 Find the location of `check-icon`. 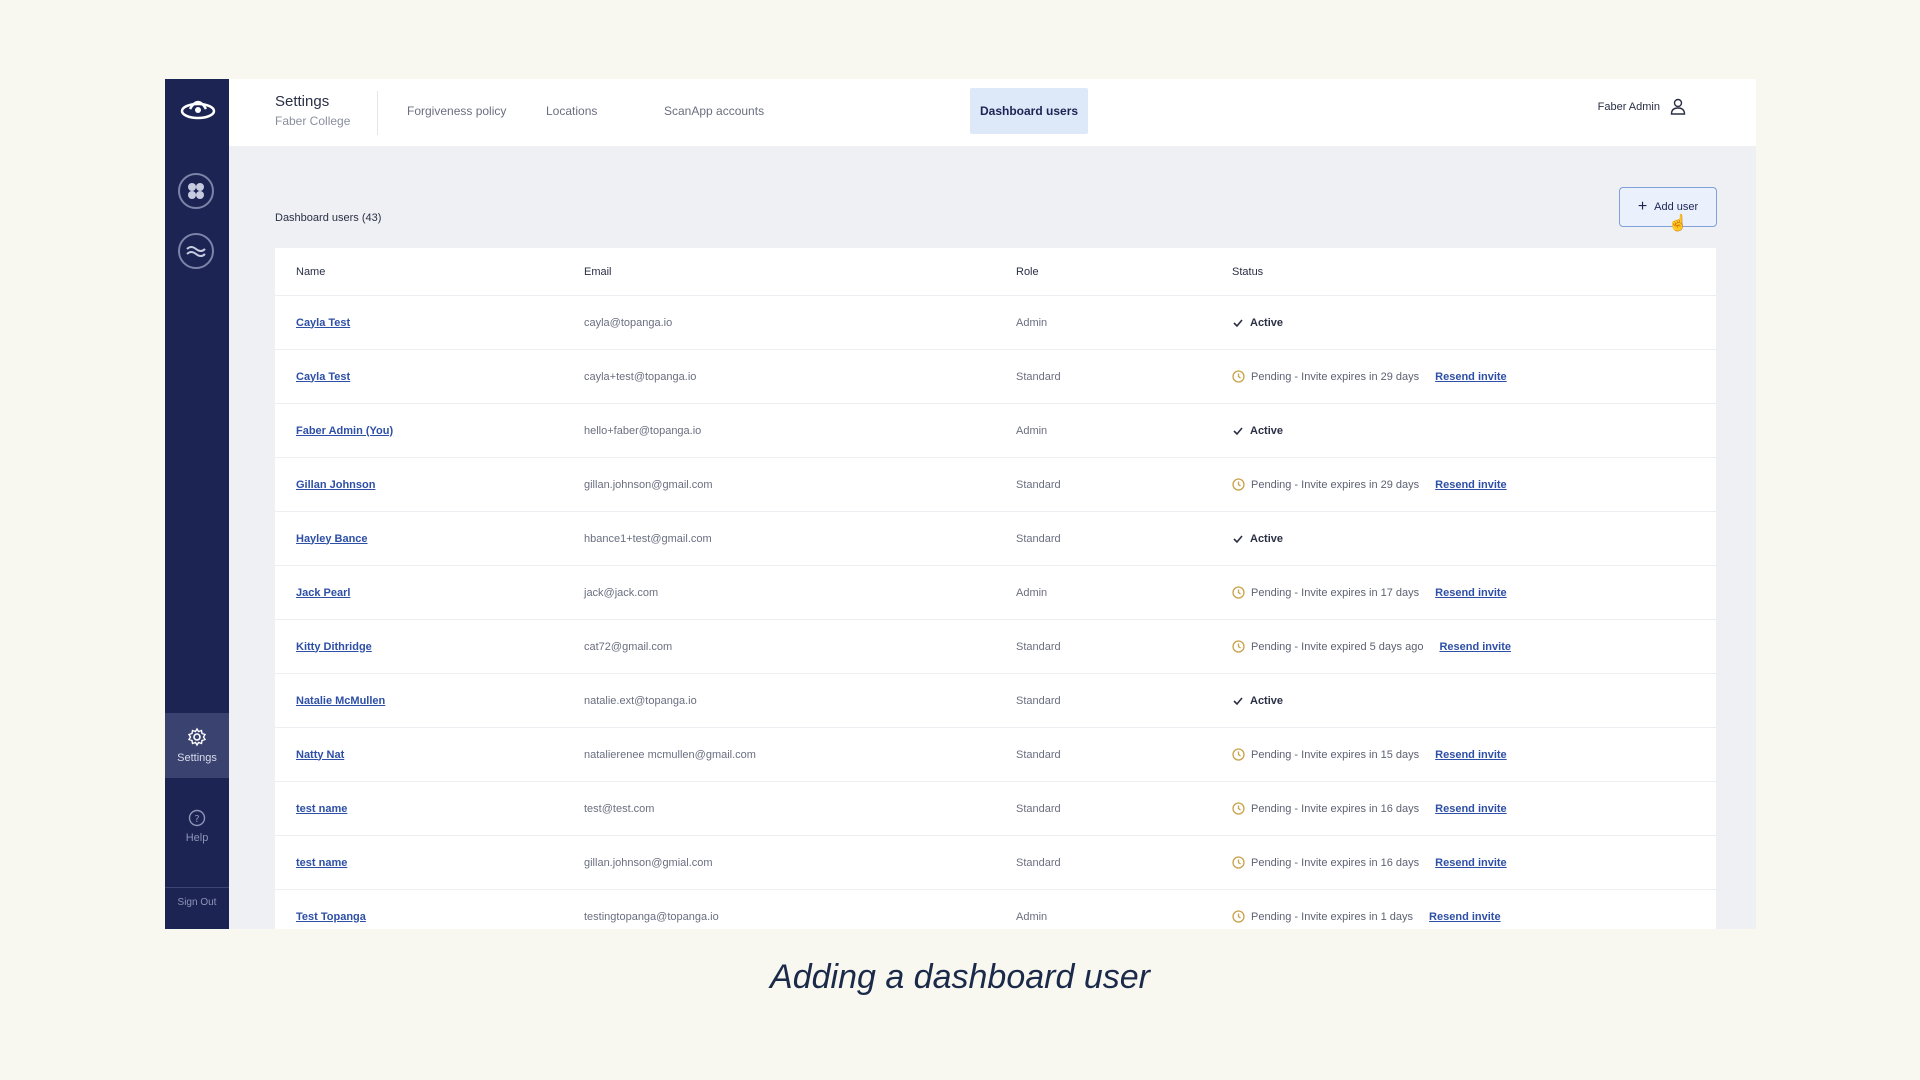

check-icon is located at coordinates (1238, 322).